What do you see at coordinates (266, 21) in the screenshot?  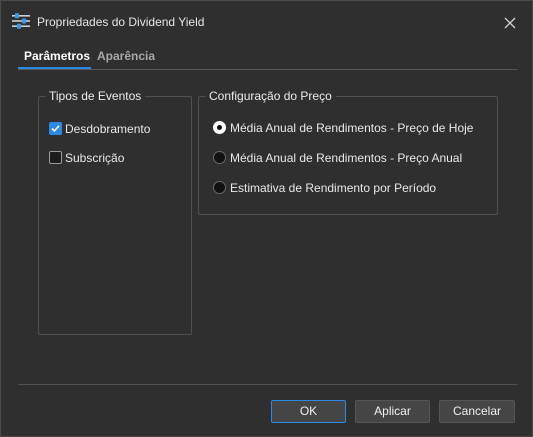 I see `title-bar: Propriedades do Dividend Yield` at bounding box center [266, 21].